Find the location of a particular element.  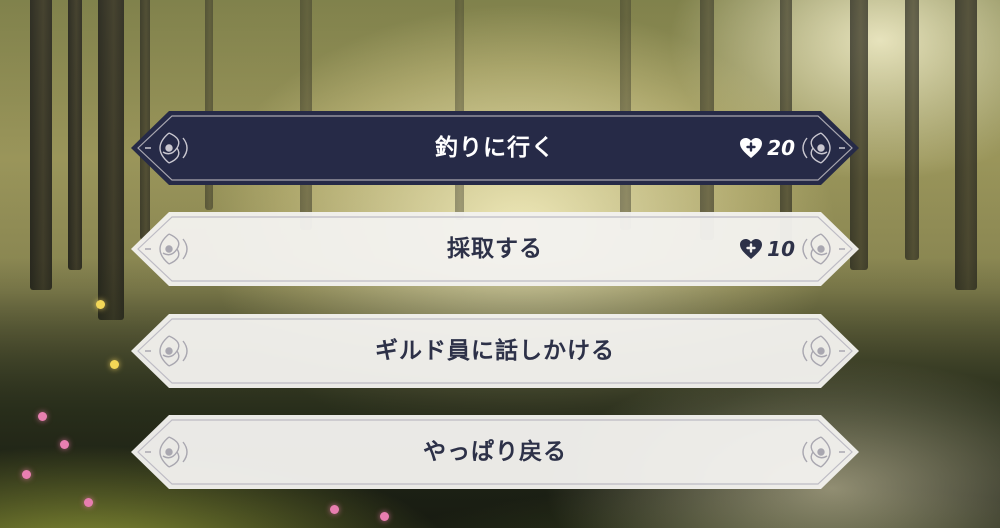

option-go-back: やっぱり戻る is located at coordinates (495, 452).